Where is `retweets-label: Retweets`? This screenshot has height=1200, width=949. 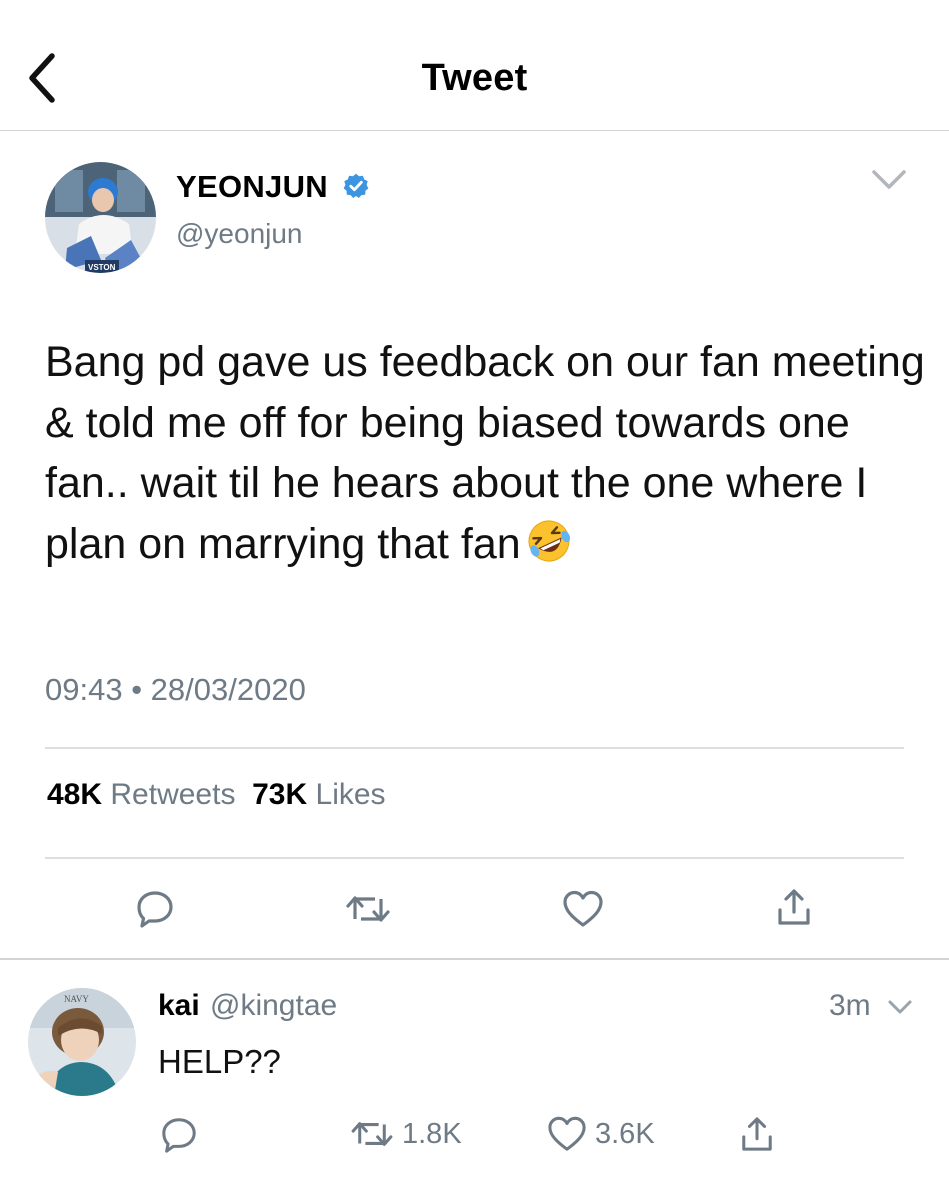
retweets-label: Retweets is located at coordinates (172, 794).